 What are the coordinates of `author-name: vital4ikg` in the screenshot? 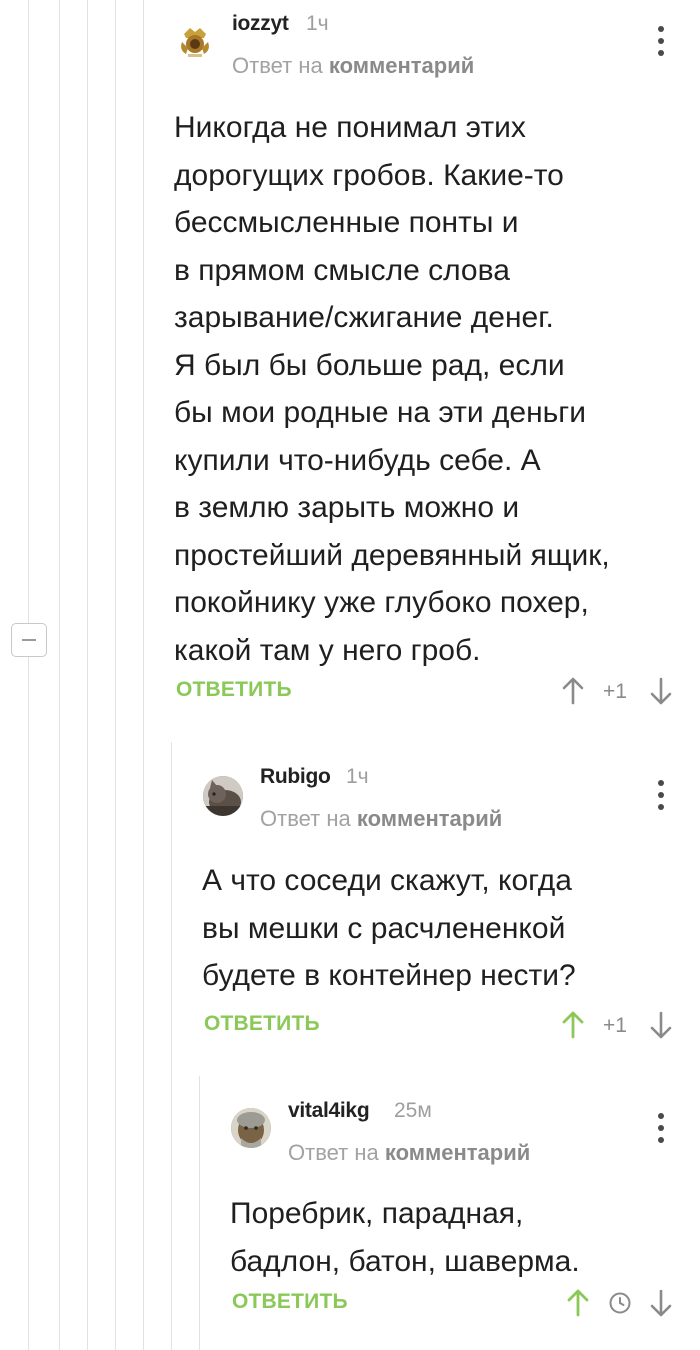 It's located at (329, 1111).